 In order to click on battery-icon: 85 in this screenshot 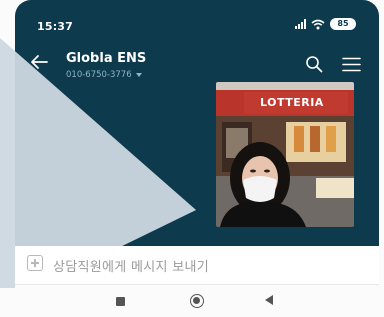, I will do `click(343, 24)`.